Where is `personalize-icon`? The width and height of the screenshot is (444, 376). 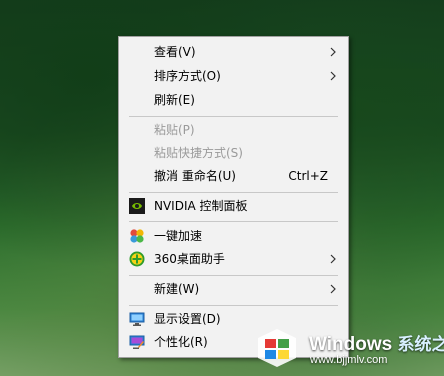
personalize-icon is located at coordinates (137, 342).